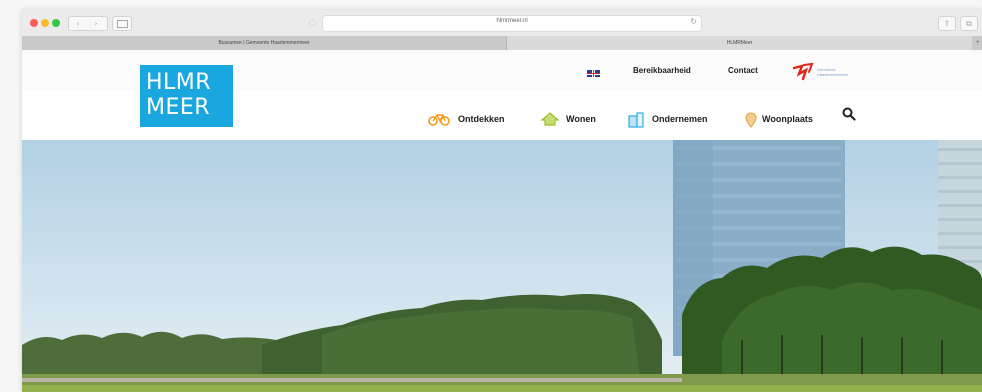 This screenshot has height=392, width=982. I want to click on address-bar: hlmrmeer.nl ↻, so click(512, 23).